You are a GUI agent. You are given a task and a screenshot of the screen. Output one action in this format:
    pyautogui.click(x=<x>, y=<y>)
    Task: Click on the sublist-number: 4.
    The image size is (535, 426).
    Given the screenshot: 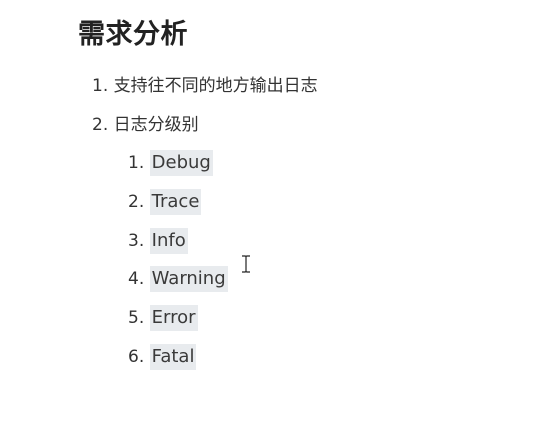 What is the action you would take?
    pyautogui.click(x=136, y=279)
    